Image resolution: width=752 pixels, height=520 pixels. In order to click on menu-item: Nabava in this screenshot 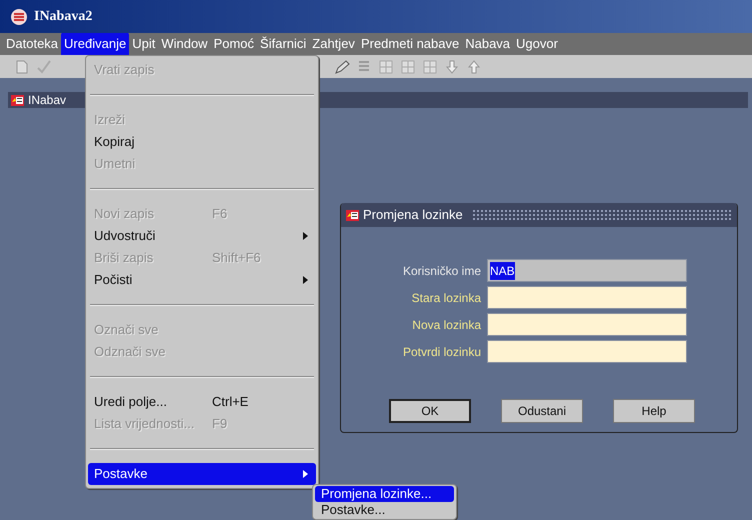, I will do `click(488, 44)`.